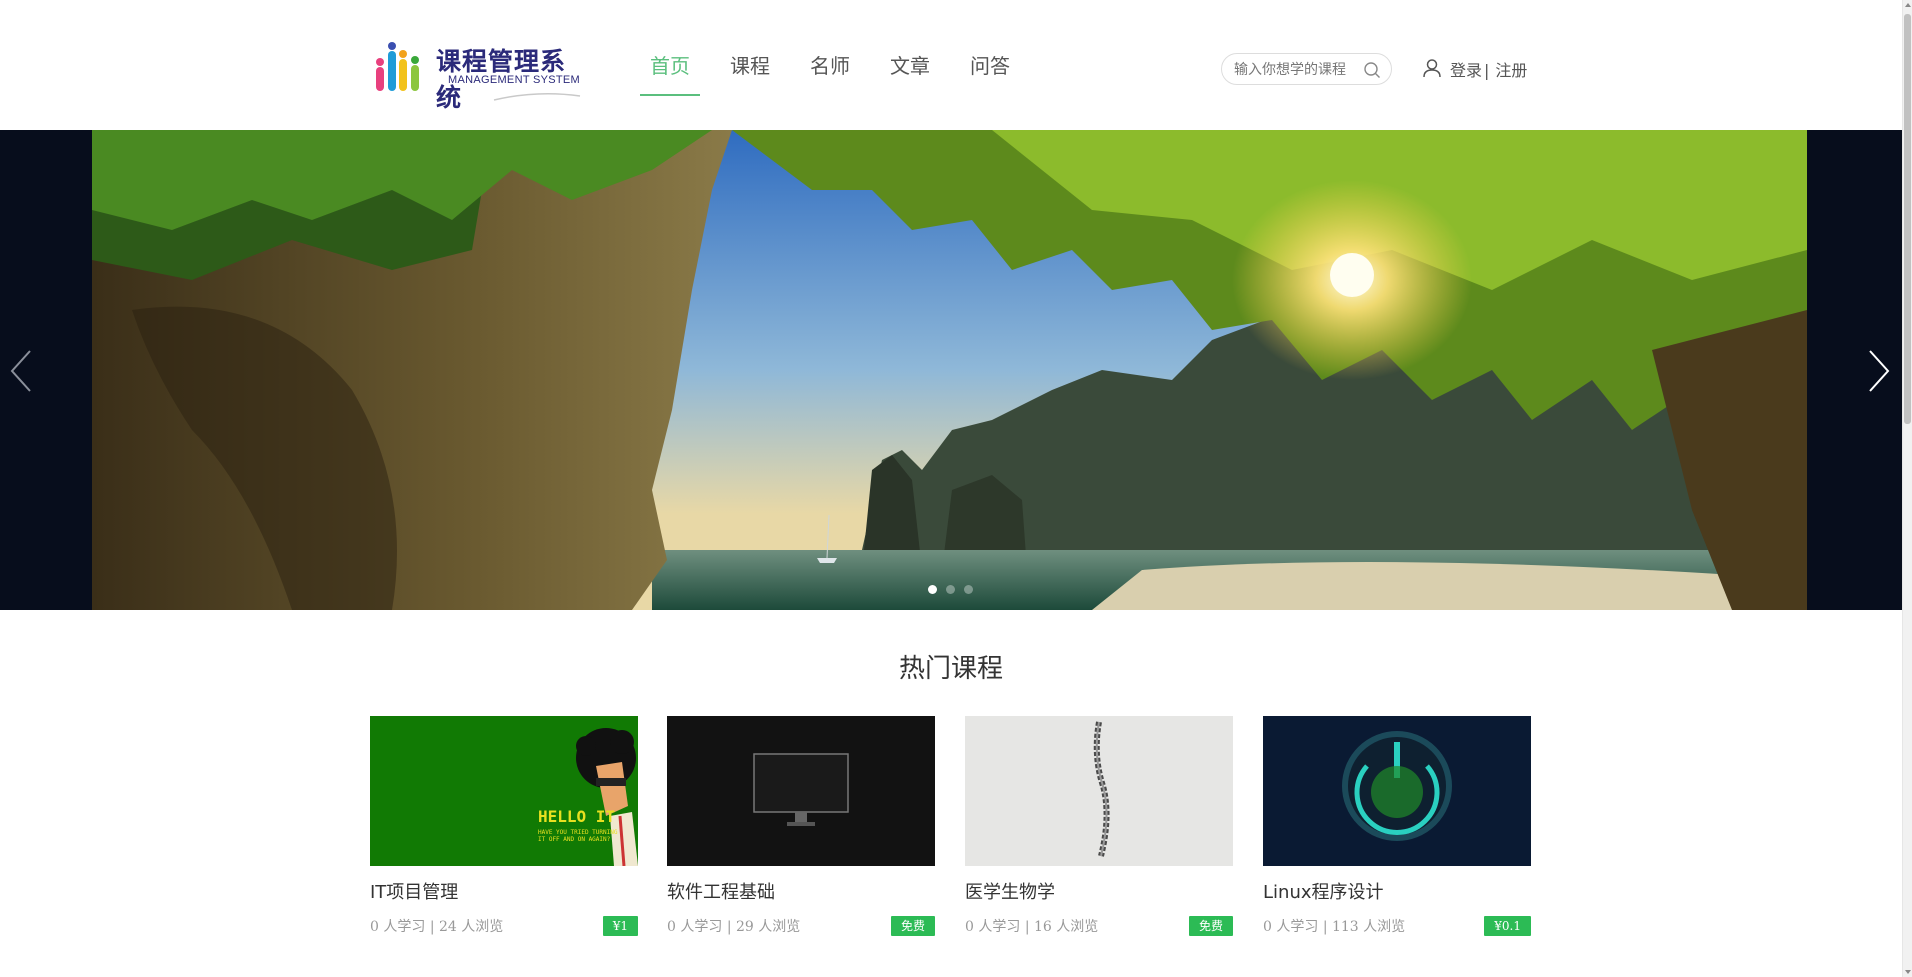  I want to click on site-logo: 课程管理系统 MANAGEMENT SYSTEM, so click(477, 75).